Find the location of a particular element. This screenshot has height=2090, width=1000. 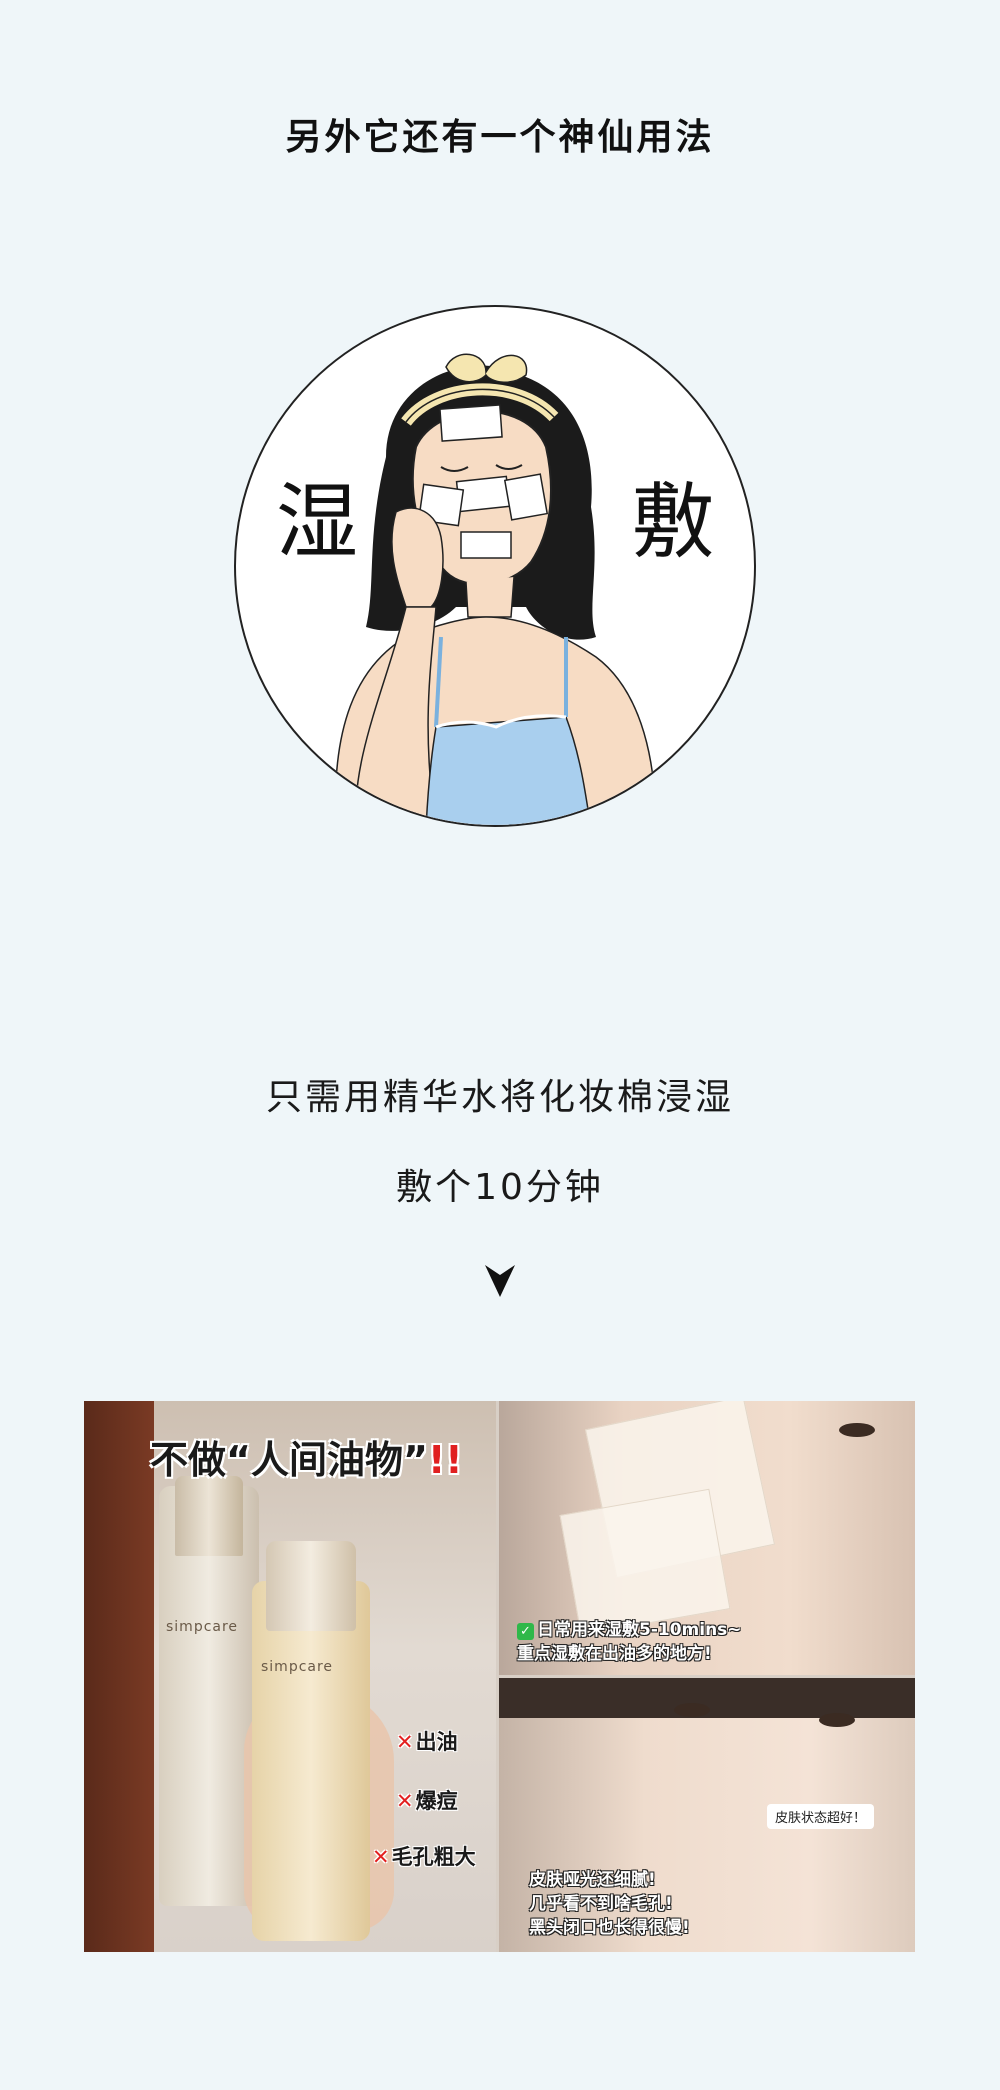

result-caption: 皮肤哑光还细腻! 几乎看不到啥毛孔! 黑头闭口也长得很慢! is located at coordinates (609, 1904).